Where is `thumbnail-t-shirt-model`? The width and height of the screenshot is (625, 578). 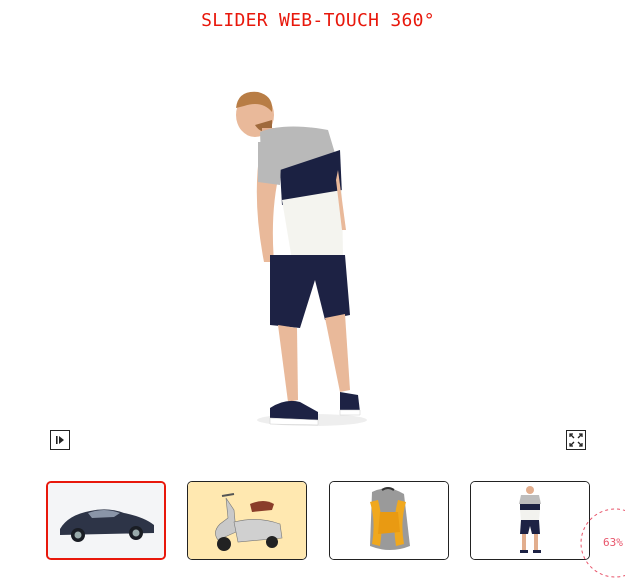
thumbnail-t-shirt-model is located at coordinates (530, 520).